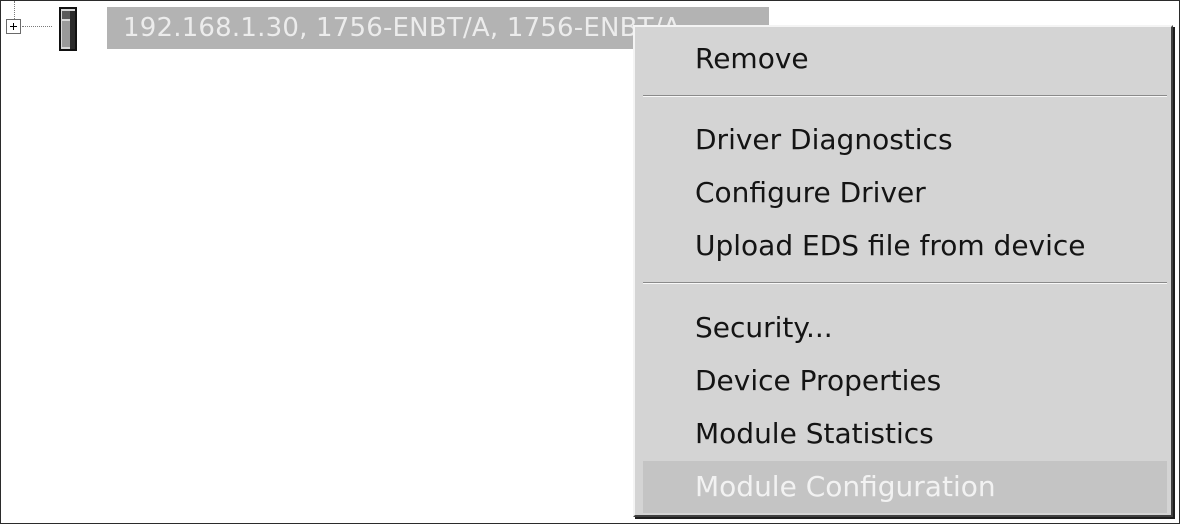 The image size is (1180, 524). I want to click on menu-item-device-properties: Device Properties, so click(905, 381).